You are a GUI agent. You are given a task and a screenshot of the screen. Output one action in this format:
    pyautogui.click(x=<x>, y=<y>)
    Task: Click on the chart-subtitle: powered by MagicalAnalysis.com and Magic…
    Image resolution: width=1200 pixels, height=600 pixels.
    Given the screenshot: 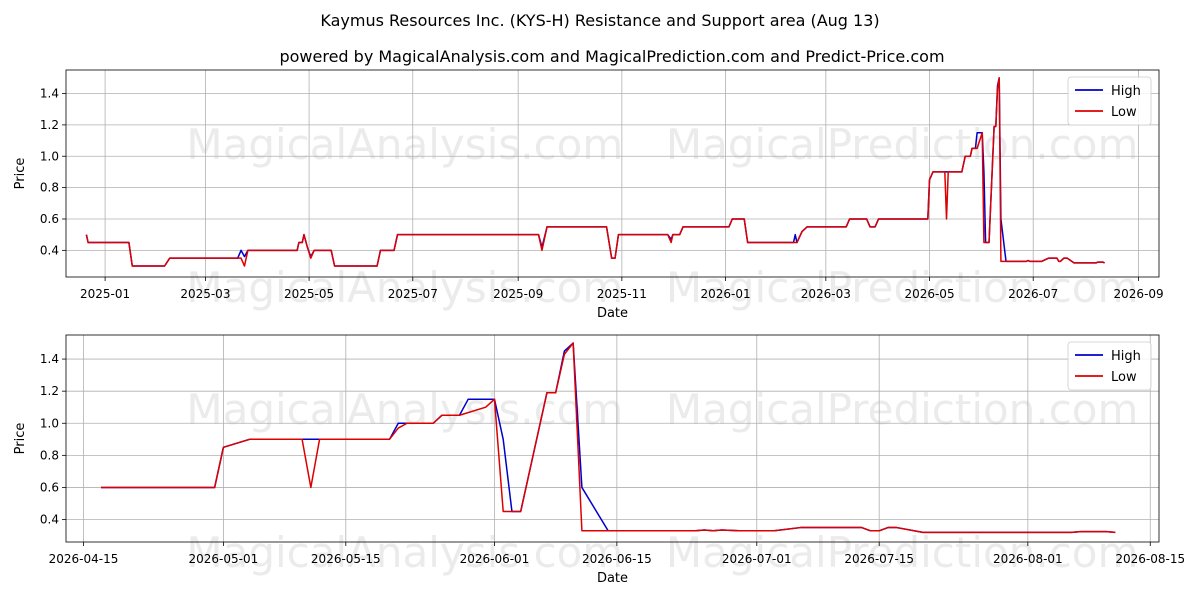 What is the action you would take?
    pyautogui.click(x=611, y=56)
    